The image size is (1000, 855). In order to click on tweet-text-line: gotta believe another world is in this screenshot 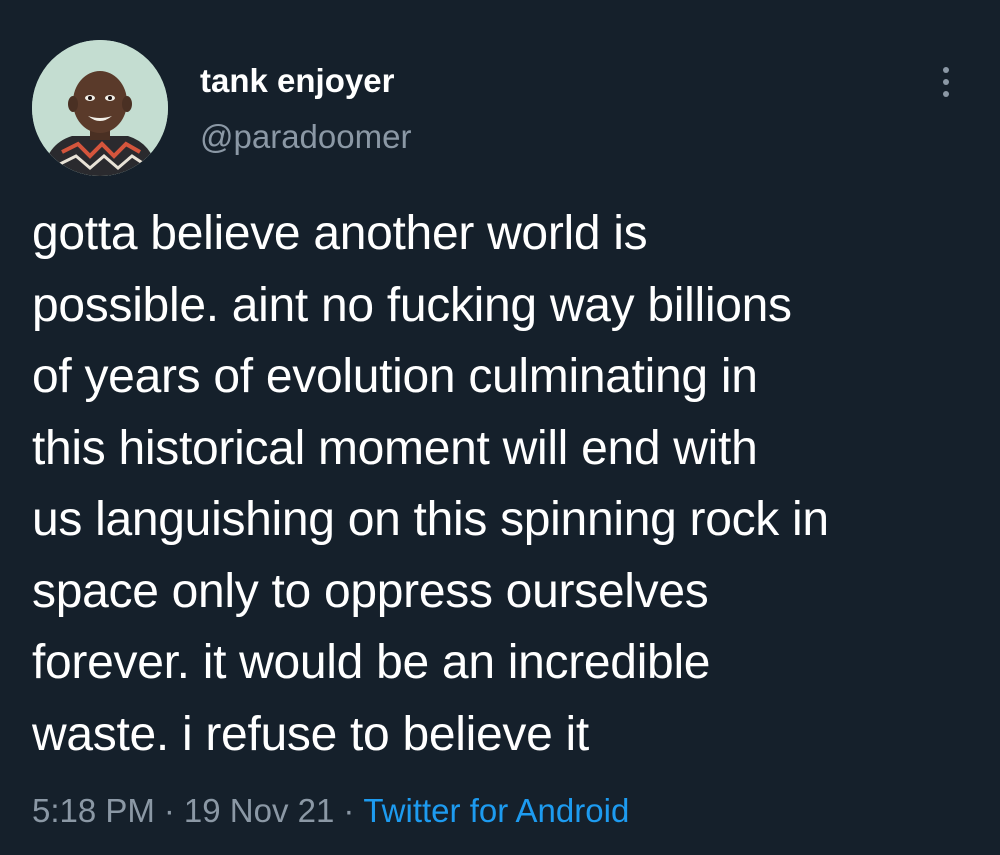, I will do `click(340, 233)`.